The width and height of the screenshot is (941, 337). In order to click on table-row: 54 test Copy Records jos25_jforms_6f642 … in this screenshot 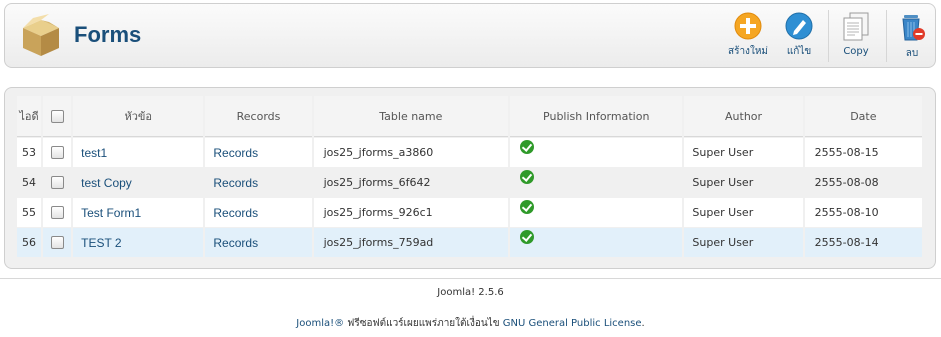, I will do `click(469, 182)`.